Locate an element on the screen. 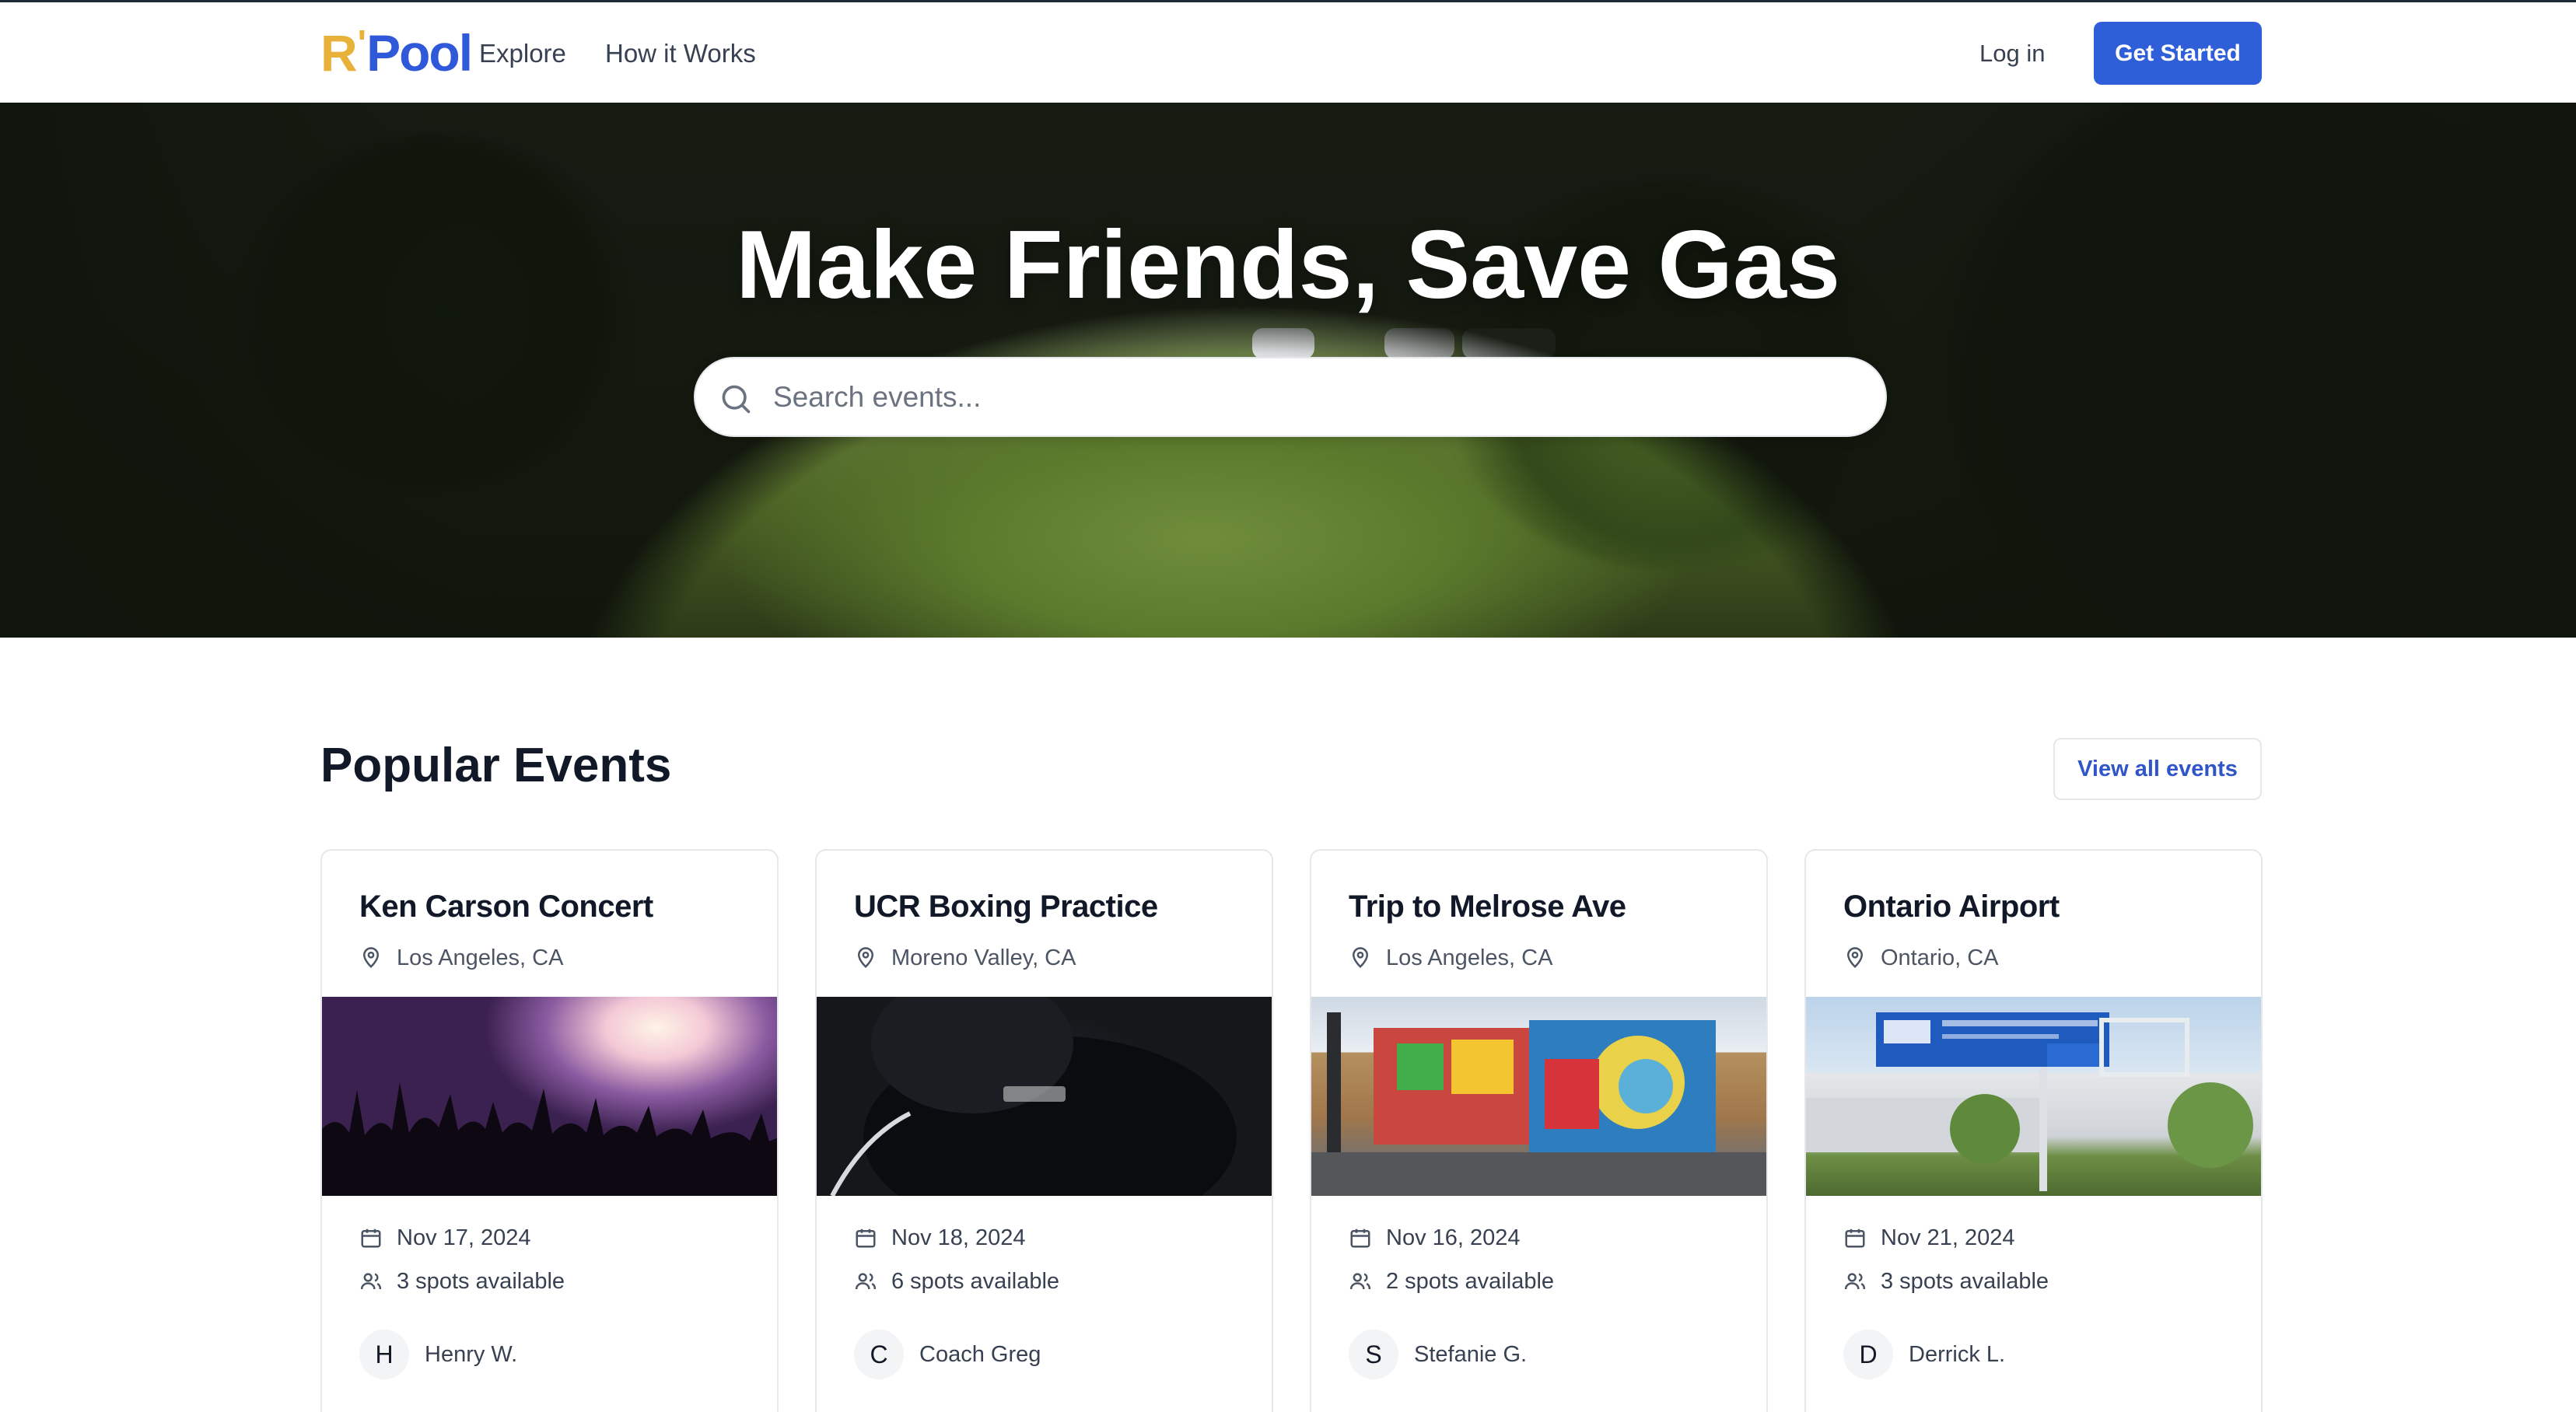 Image resolution: width=2576 pixels, height=1412 pixels. logo-pool: Pool is located at coordinates (420, 53).